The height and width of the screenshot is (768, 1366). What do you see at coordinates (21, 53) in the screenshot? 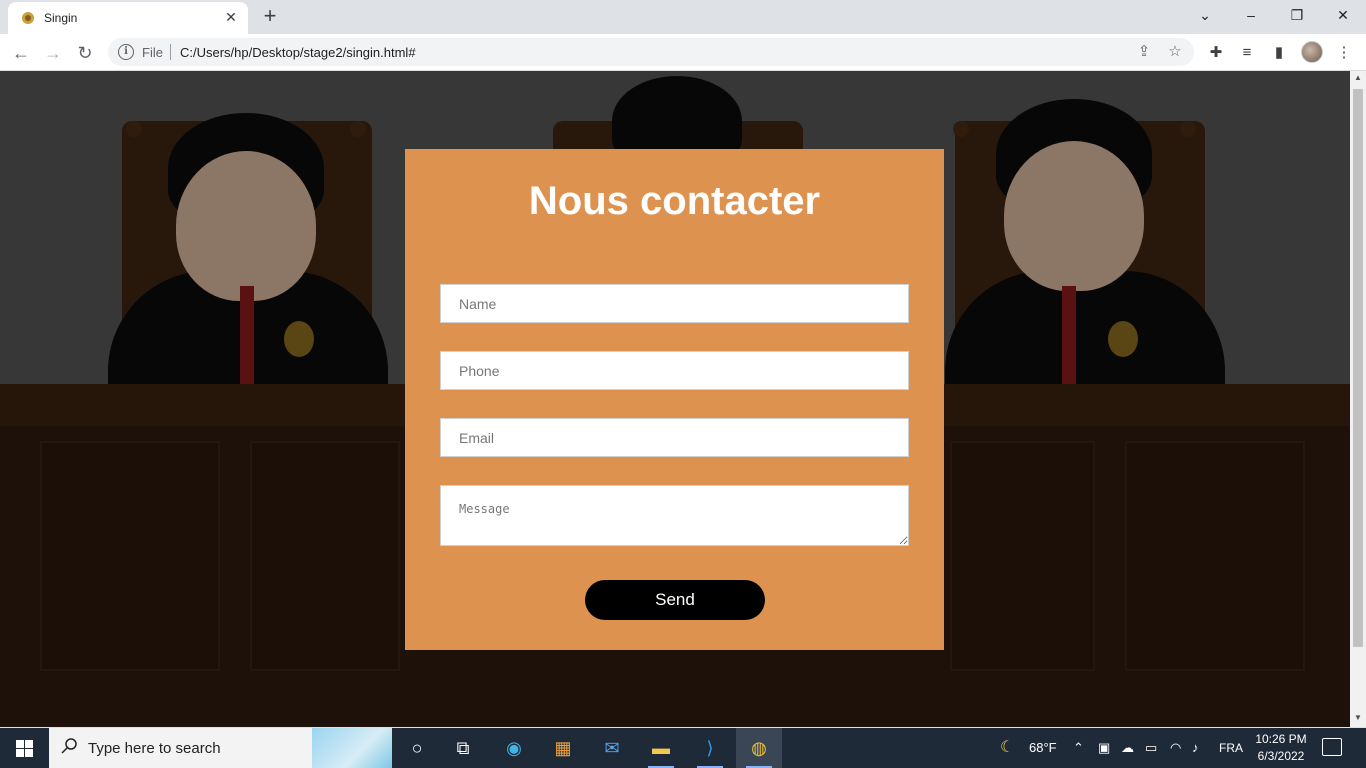
I see `back-icon: ←` at bounding box center [21, 53].